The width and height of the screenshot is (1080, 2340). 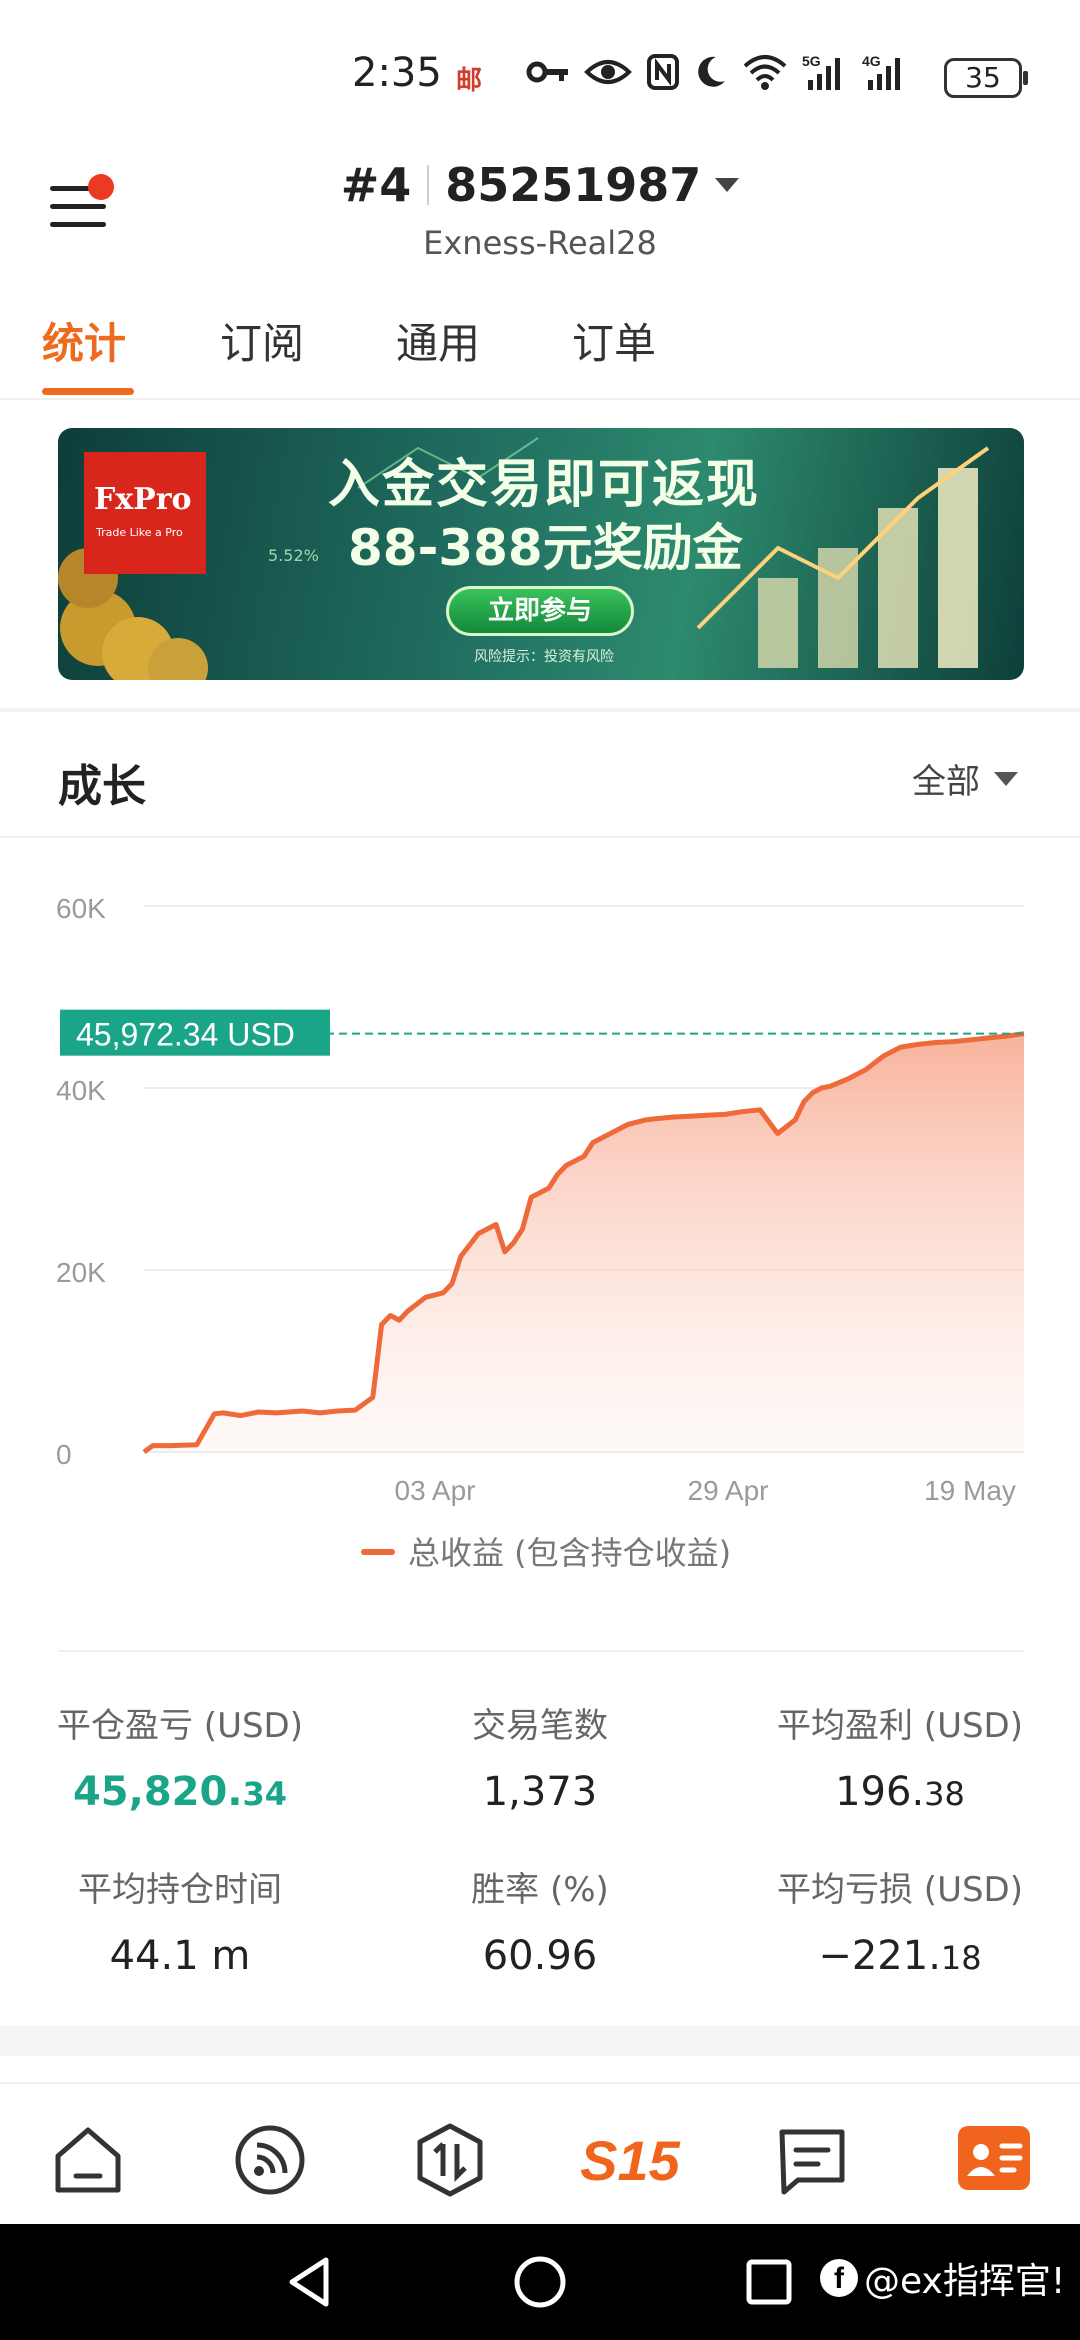 I want to click on y-tick-label: 20K, so click(x=81, y=1272).